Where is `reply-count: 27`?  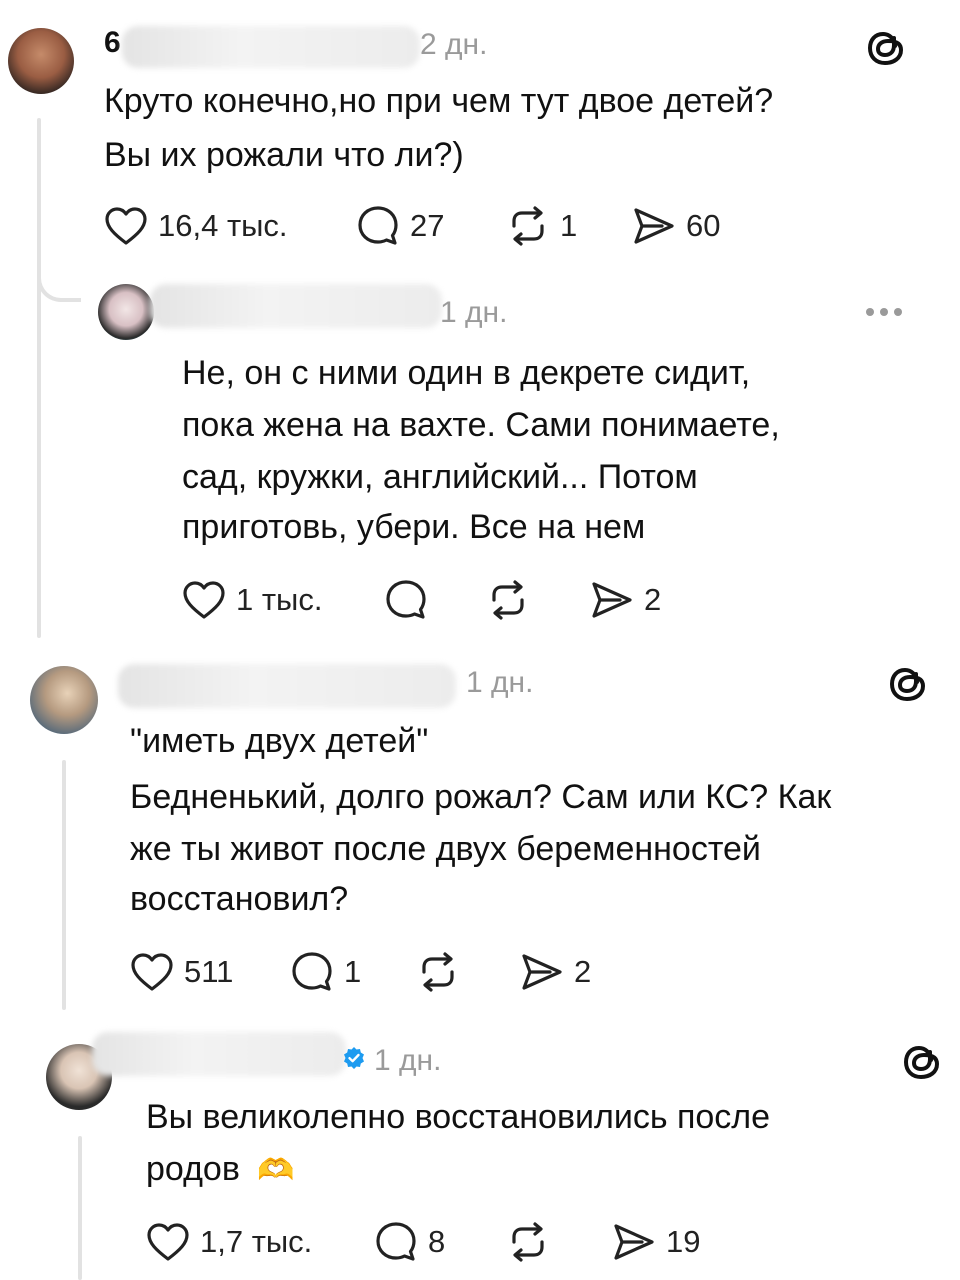
reply-count: 27 is located at coordinates (427, 225).